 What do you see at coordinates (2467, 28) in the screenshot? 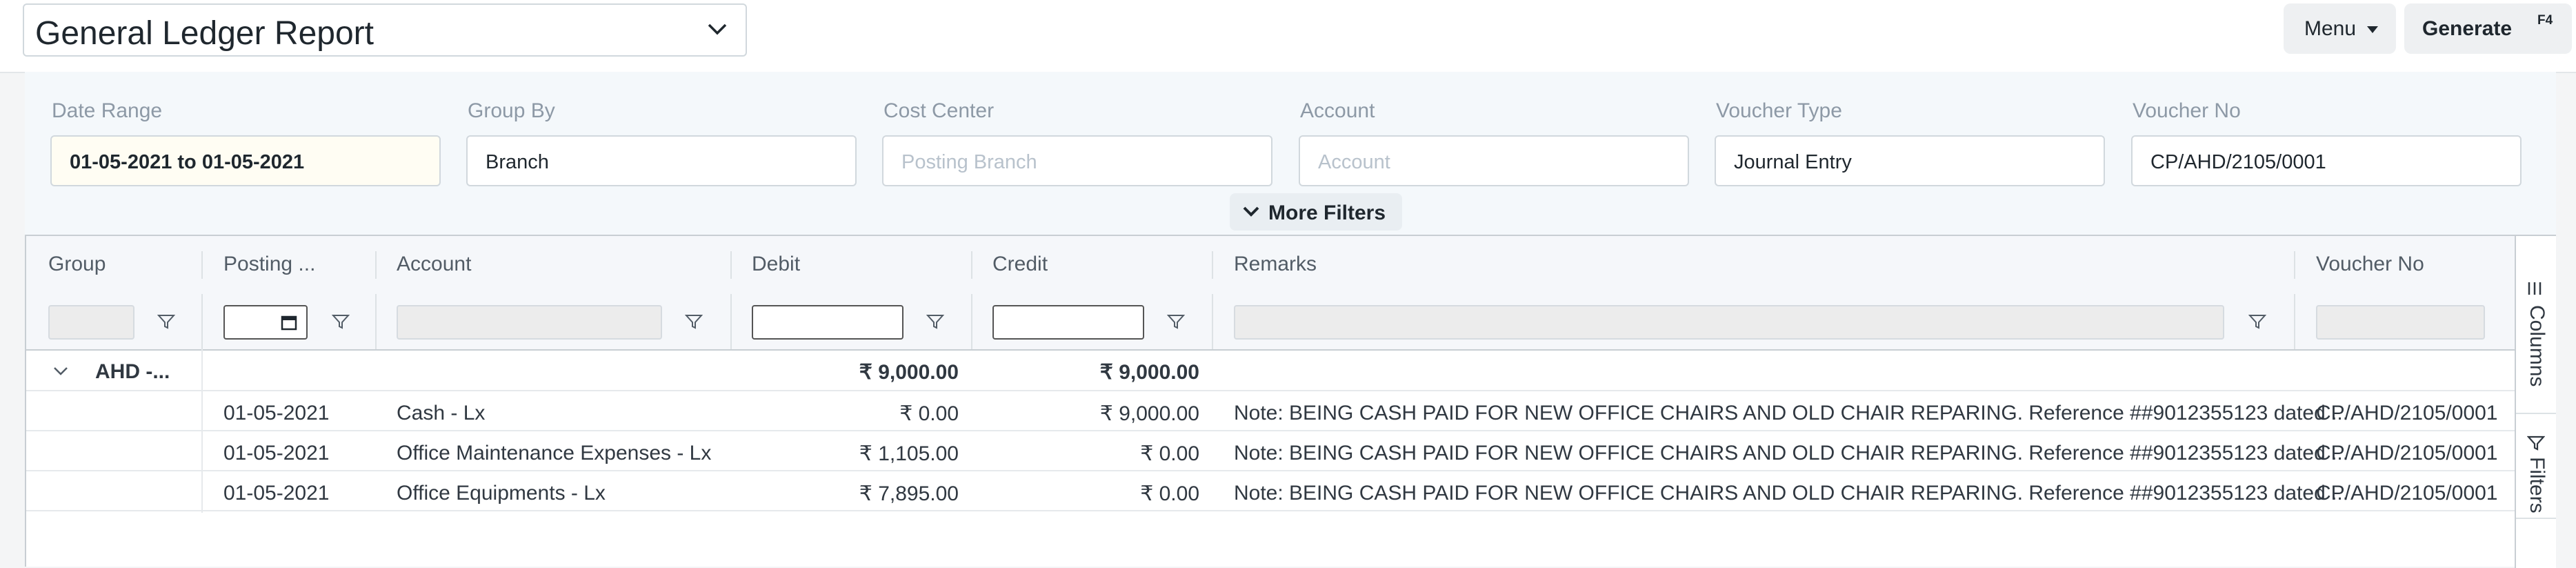
I see `generate-button-label: Generate` at bounding box center [2467, 28].